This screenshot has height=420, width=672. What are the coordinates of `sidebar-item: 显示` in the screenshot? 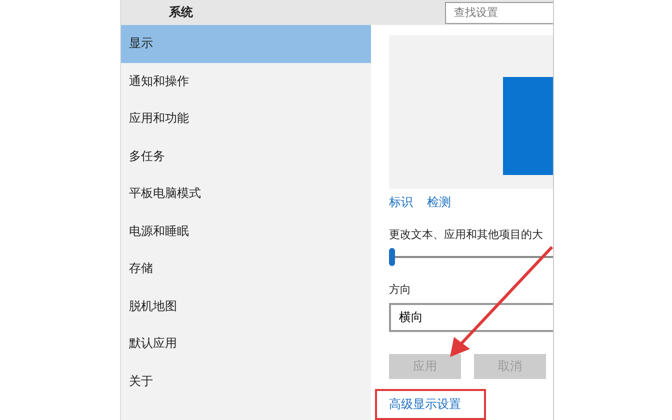 It's located at (246, 43).